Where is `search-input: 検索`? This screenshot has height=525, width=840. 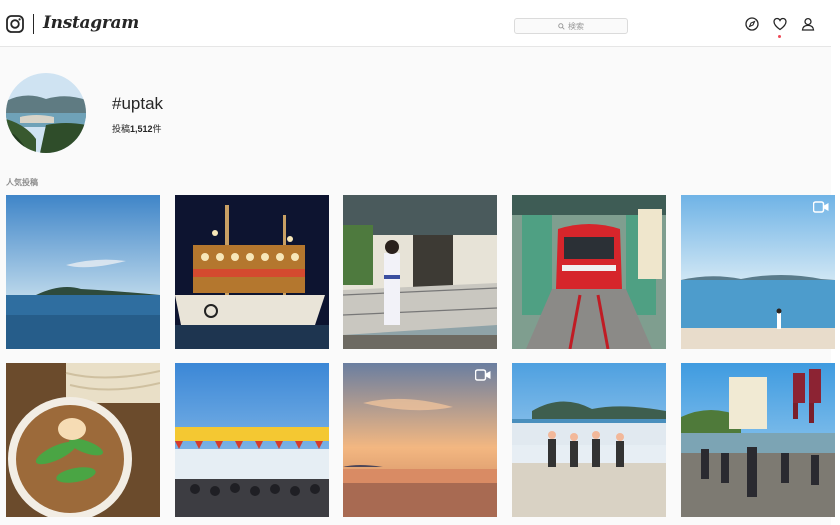
search-input: 検索 is located at coordinates (571, 26).